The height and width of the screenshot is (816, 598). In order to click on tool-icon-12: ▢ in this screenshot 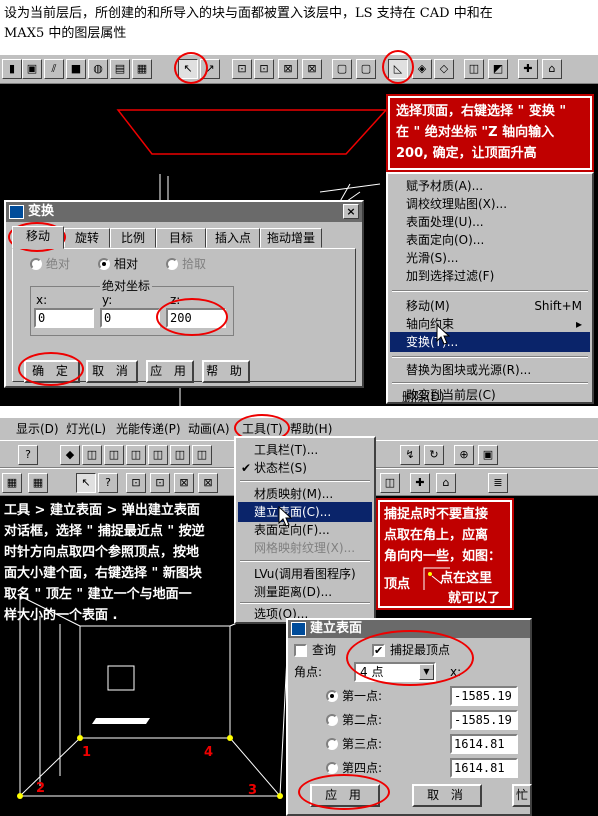, I will do `click(342, 69)`.